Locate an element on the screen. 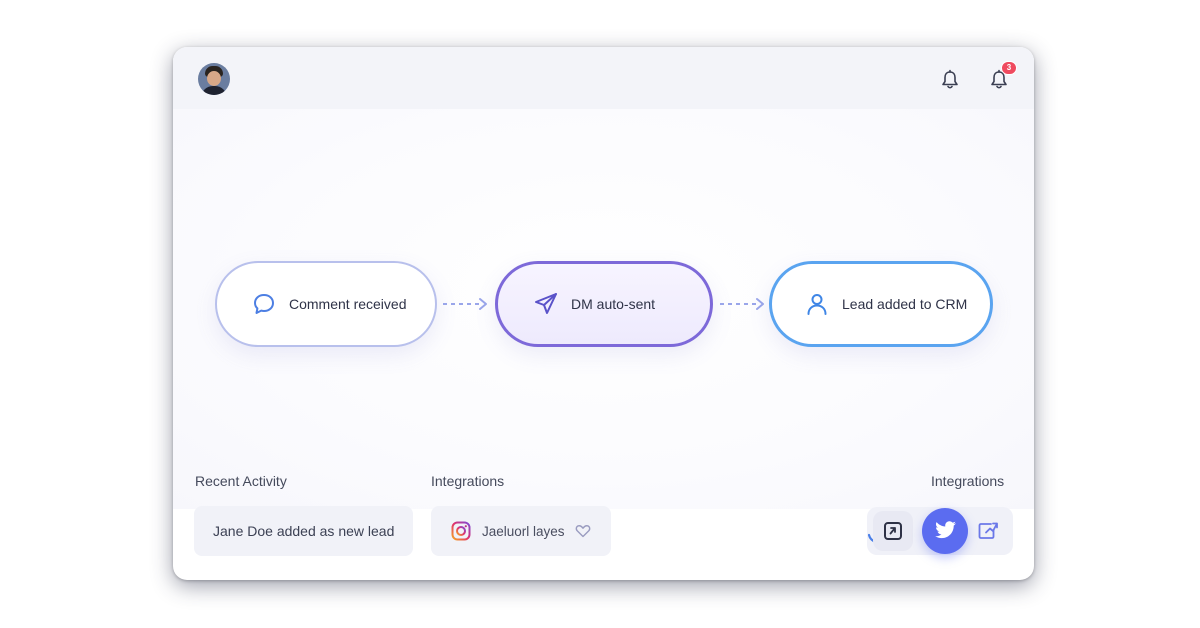  notifications-bell-icon: 3 is located at coordinates (1003, 76).